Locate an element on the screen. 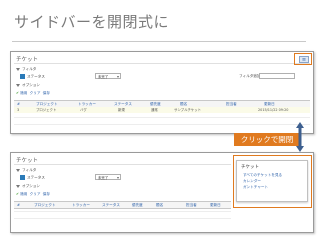  column-header: 題名 is located at coordinates (159, 205).